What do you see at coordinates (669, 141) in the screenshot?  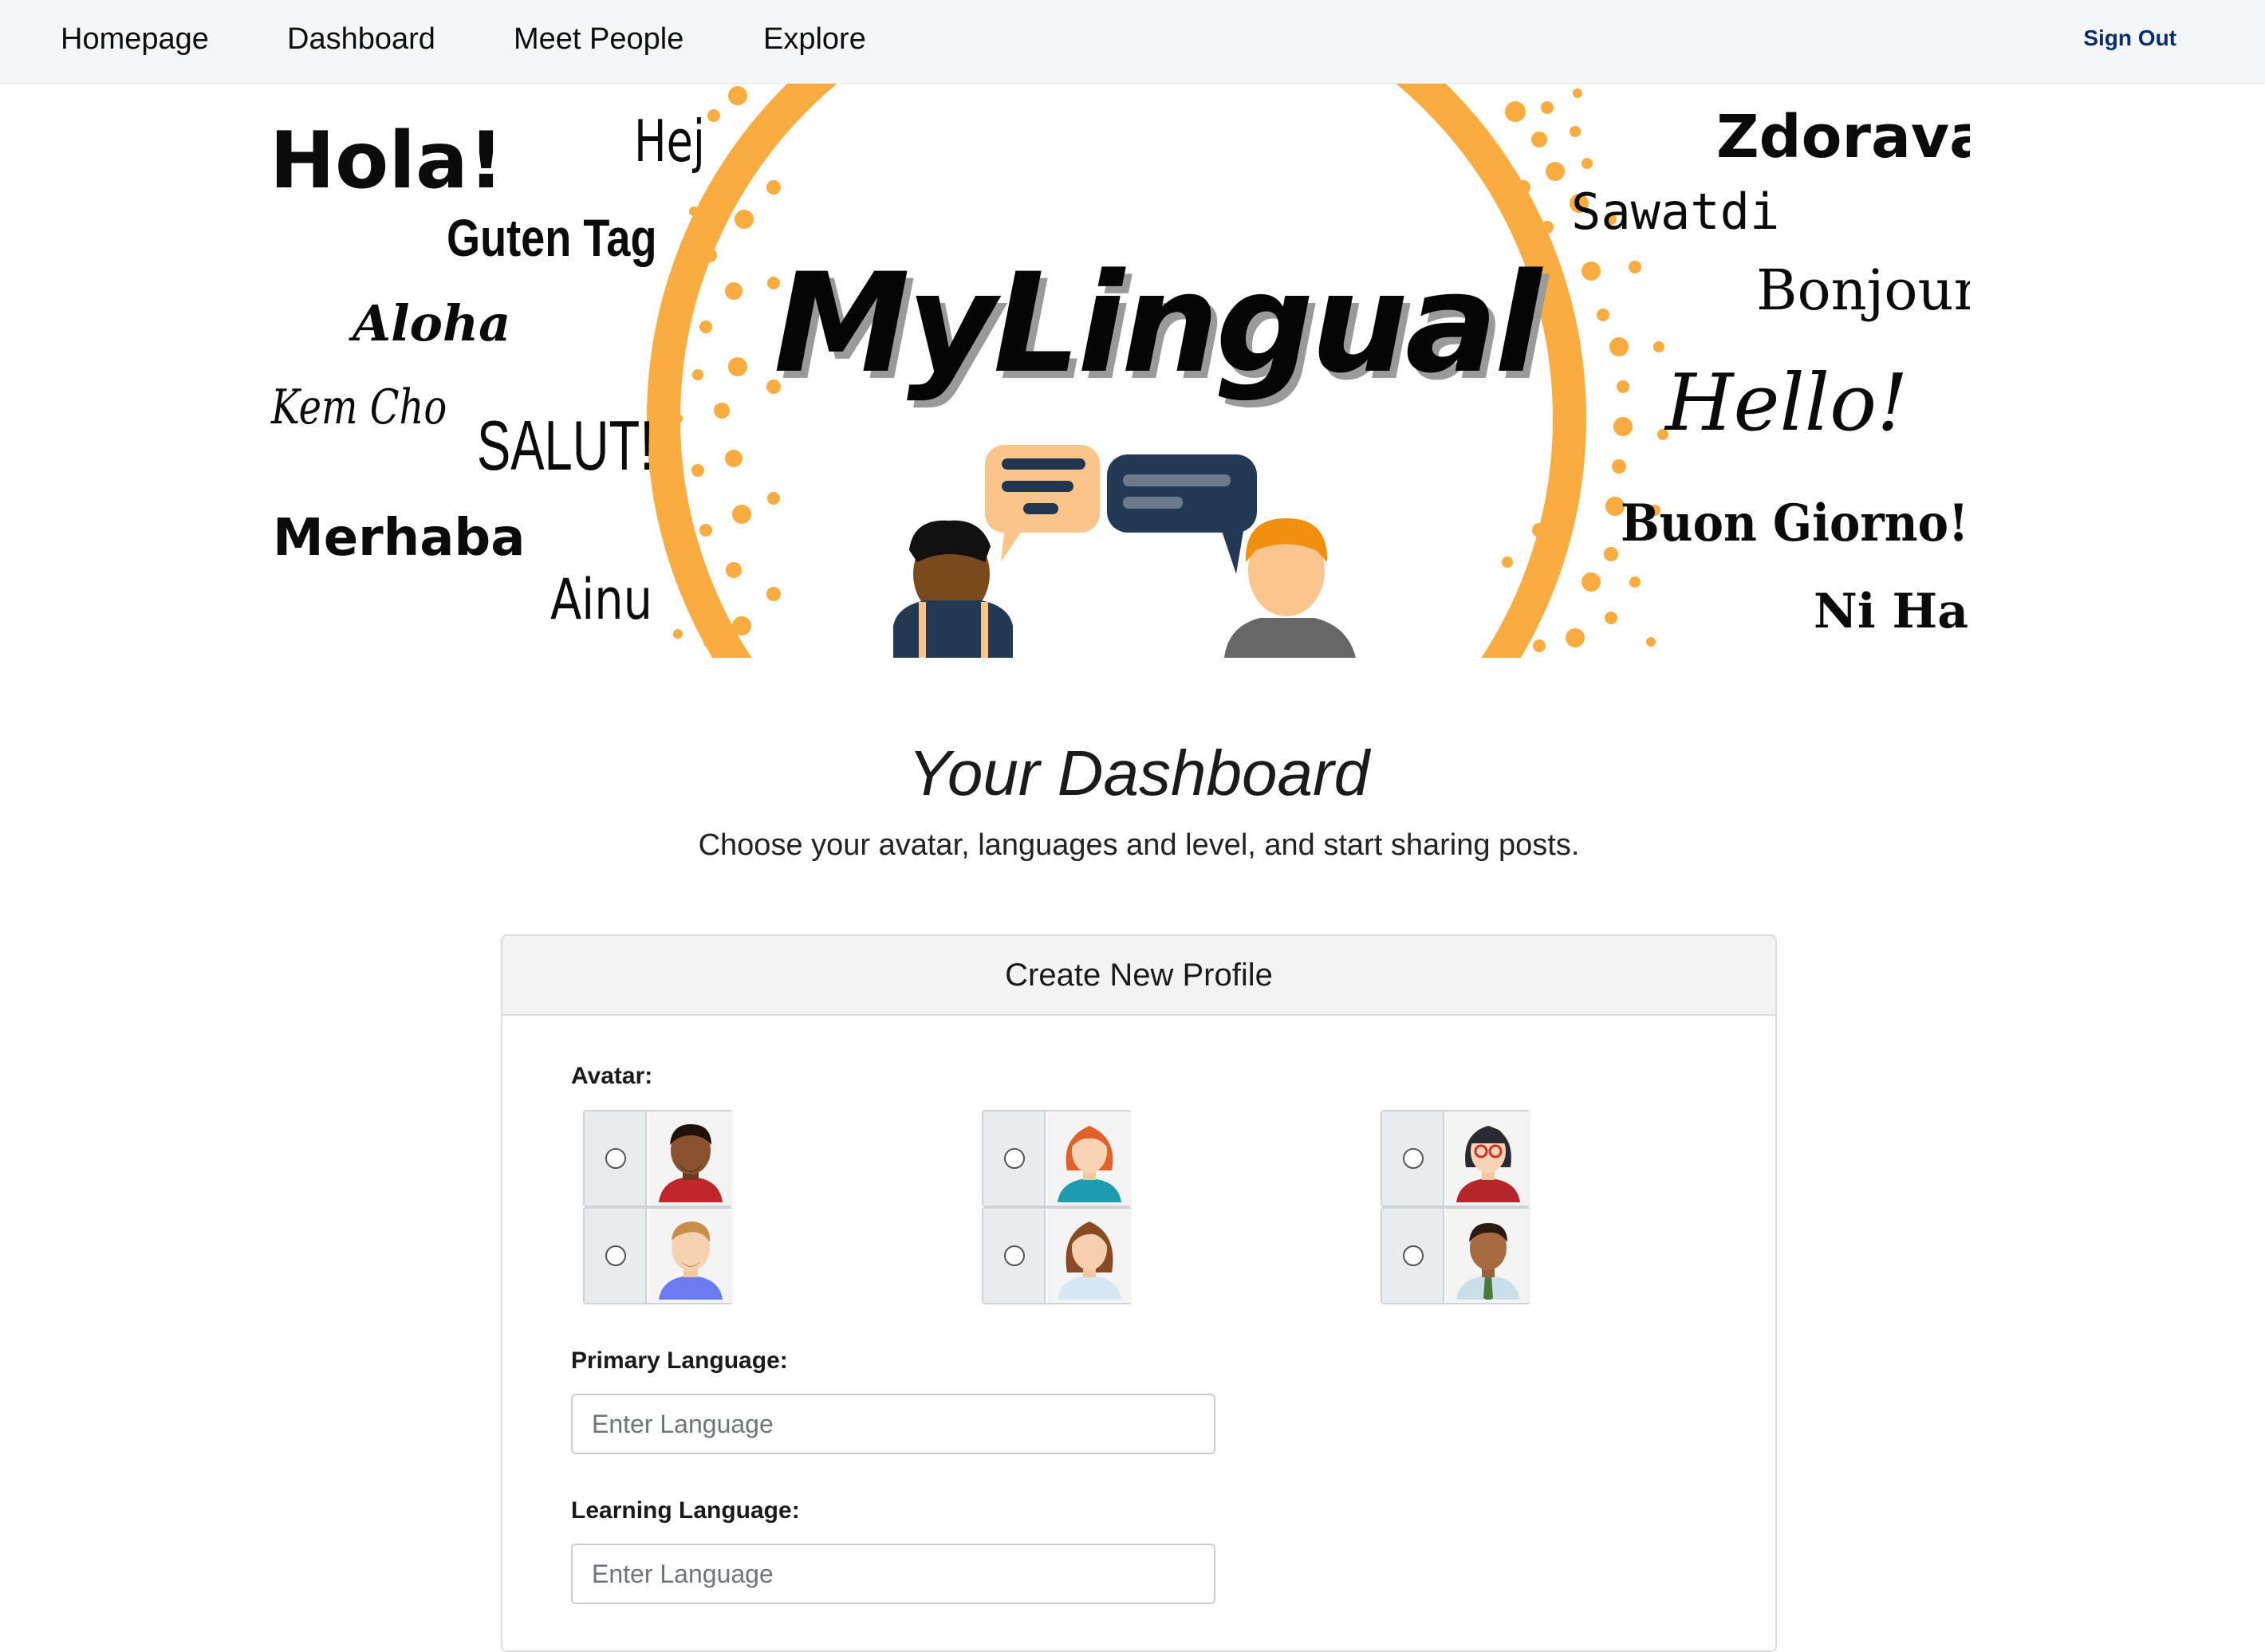 I see `greeting-hej: Hej` at bounding box center [669, 141].